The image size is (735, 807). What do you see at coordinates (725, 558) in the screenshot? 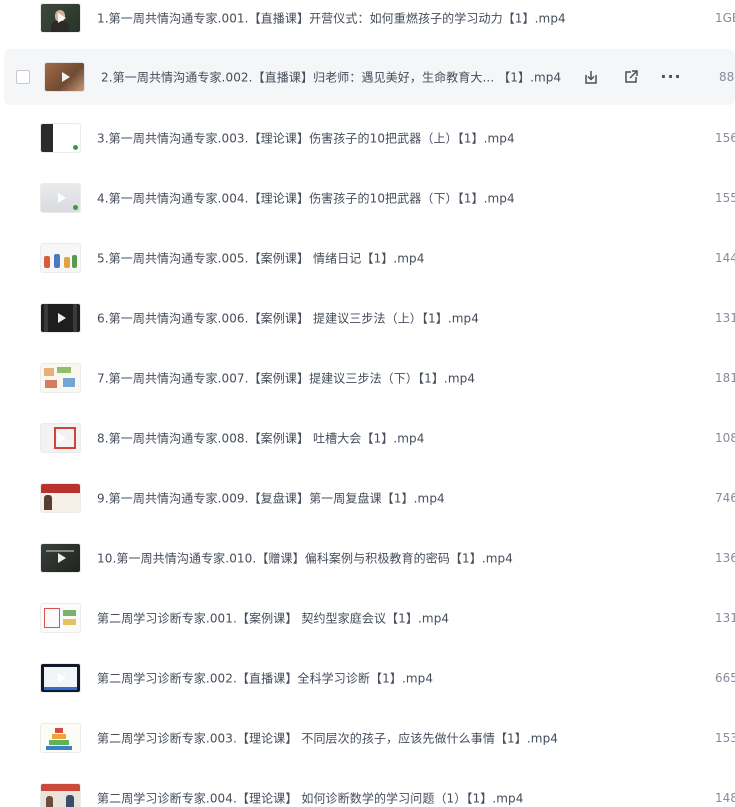
I see `file-size: 136` at bounding box center [725, 558].